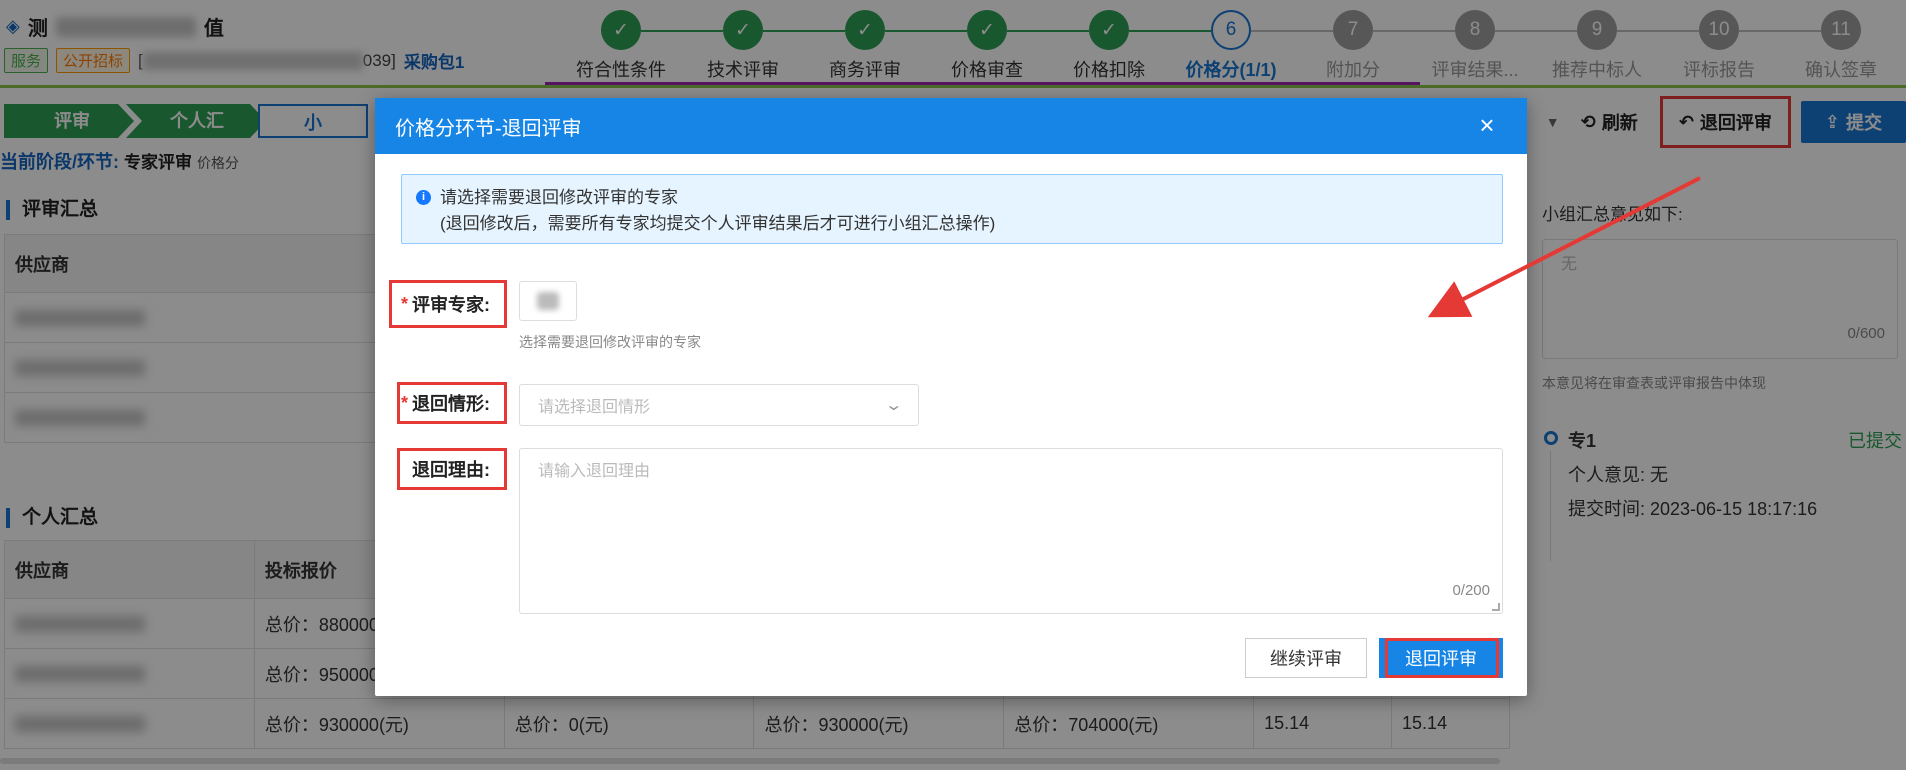 This screenshot has width=1906, height=770. I want to click on reason-placeholder: 请输入退回理由, so click(594, 471).